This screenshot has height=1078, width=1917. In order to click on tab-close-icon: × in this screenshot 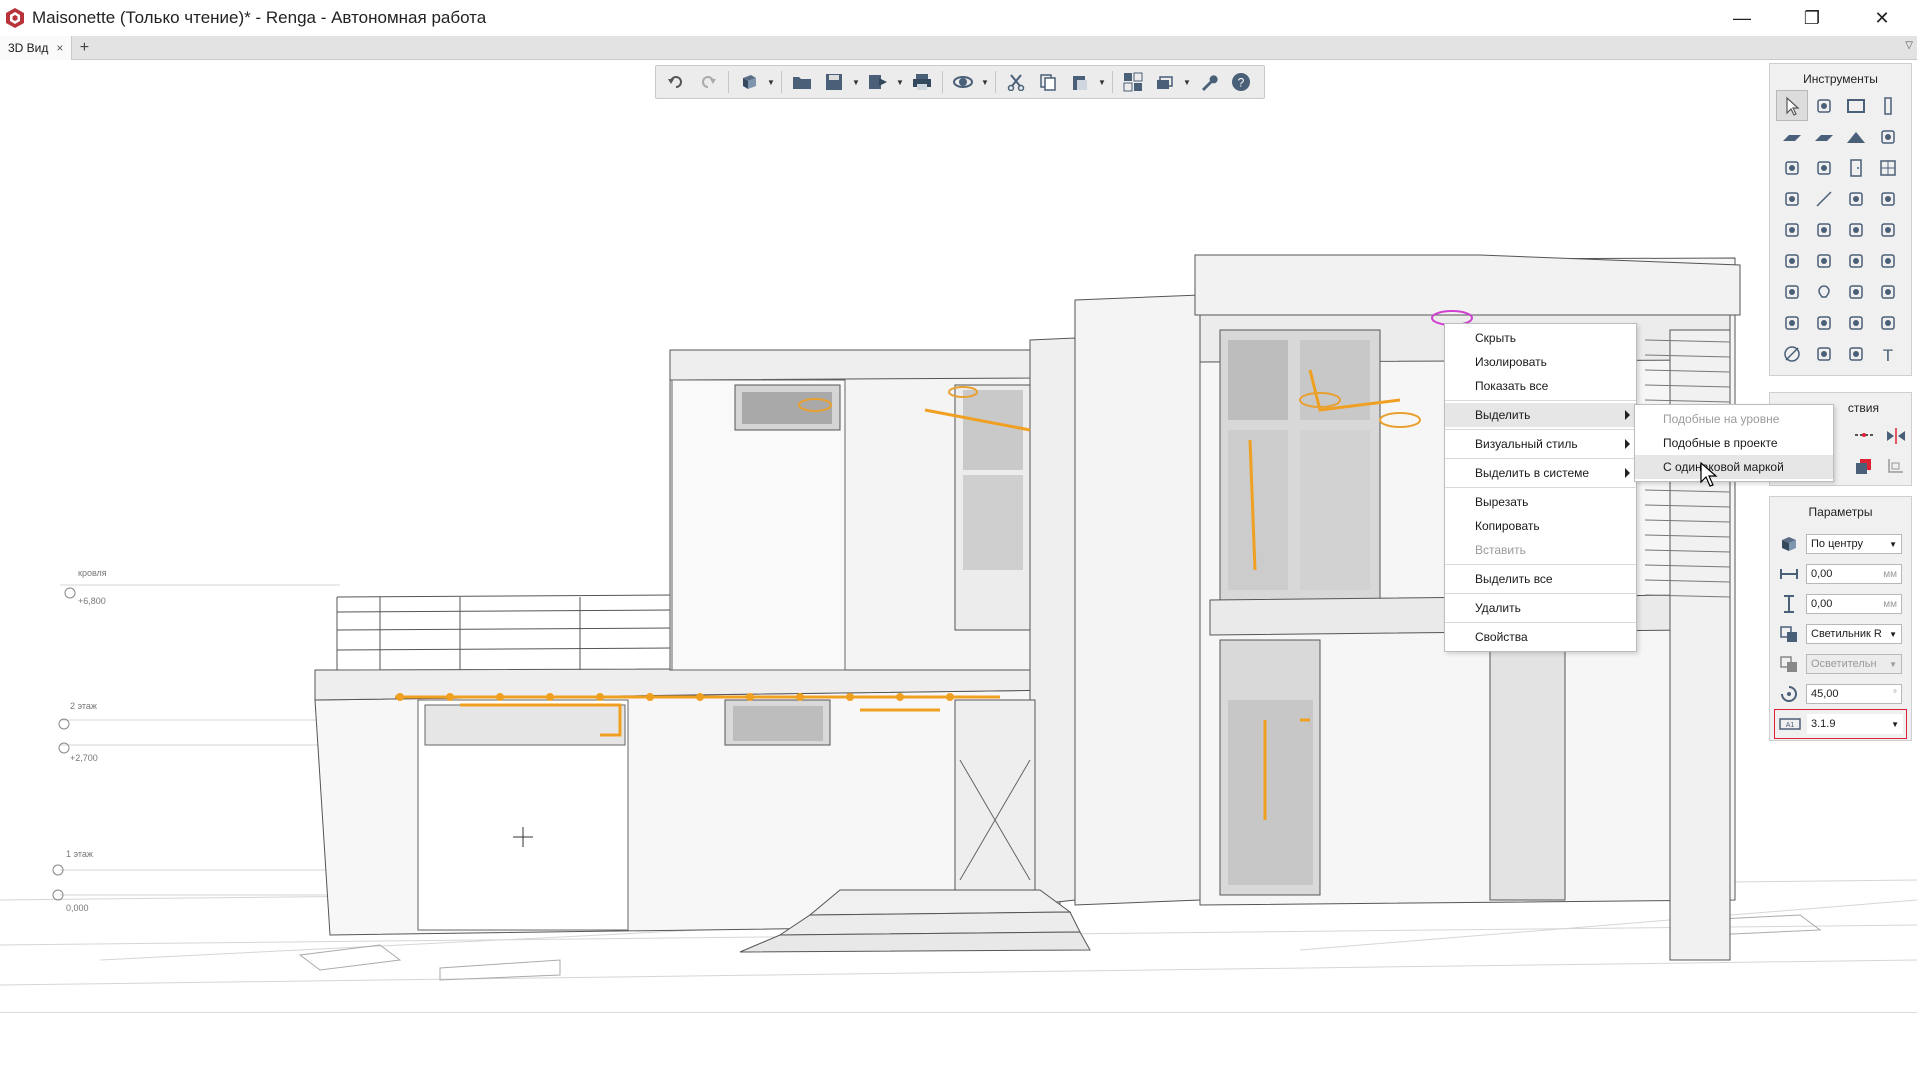, I will do `click(59, 48)`.